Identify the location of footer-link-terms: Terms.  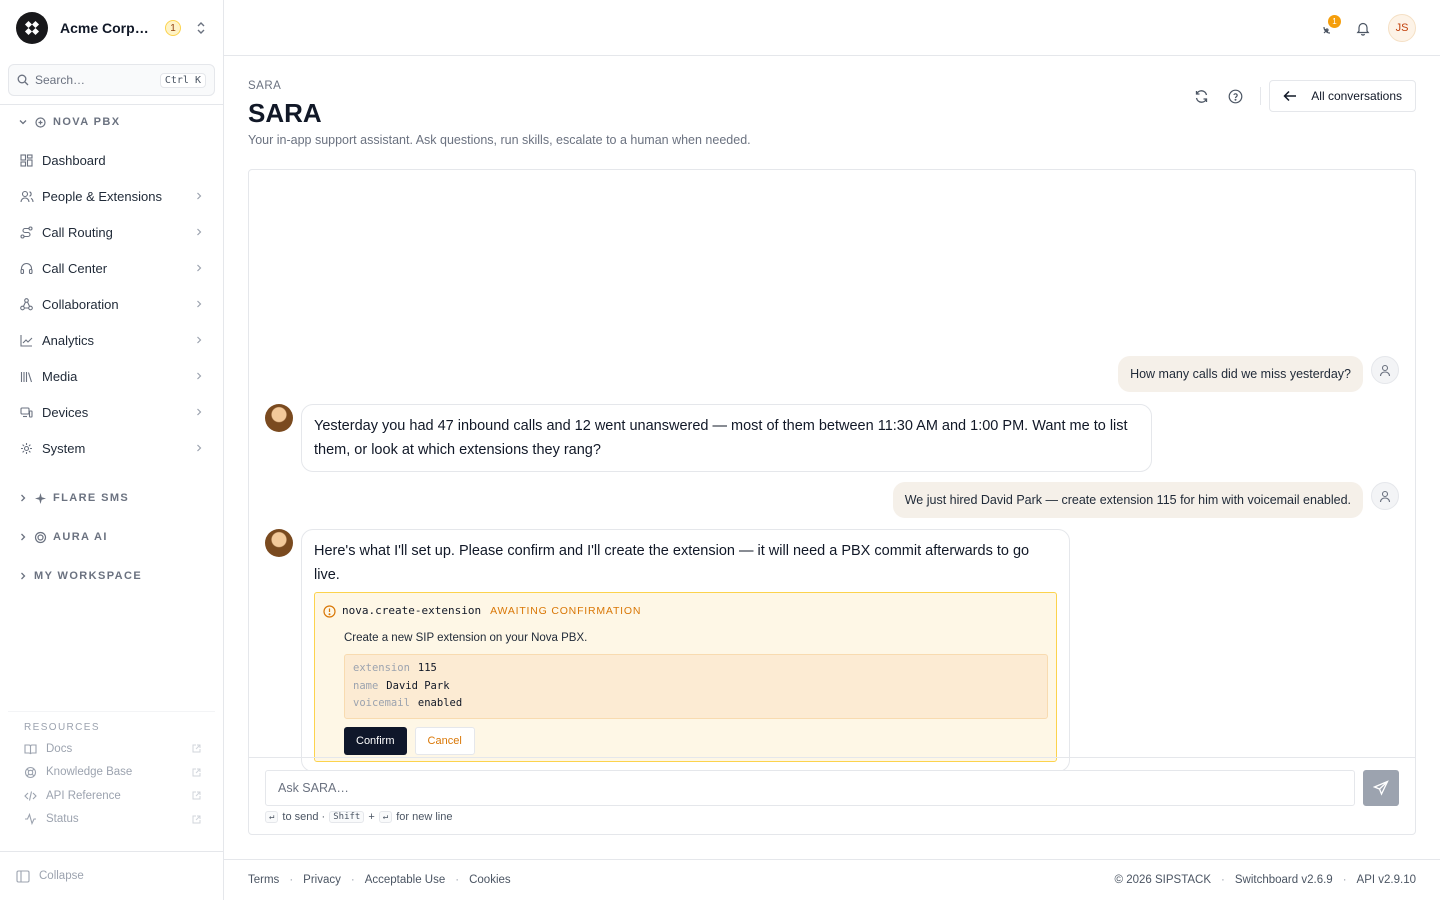
(263, 880).